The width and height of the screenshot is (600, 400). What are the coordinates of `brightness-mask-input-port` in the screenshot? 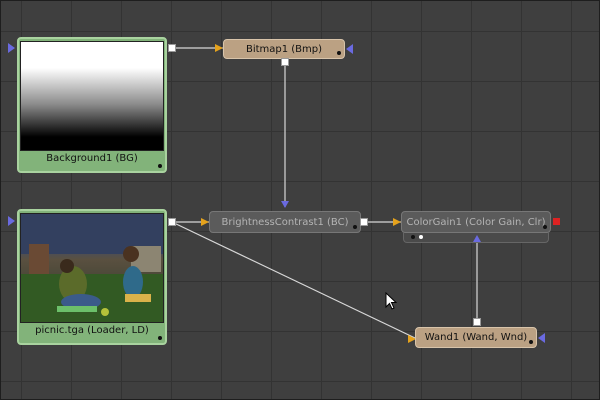 It's located at (285, 204).